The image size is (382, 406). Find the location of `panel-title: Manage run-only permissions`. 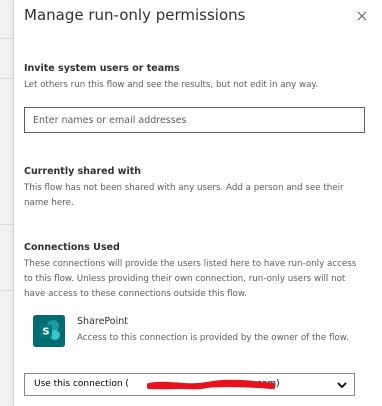

panel-title: Manage run-only permissions is located at coordinates (135, 15).